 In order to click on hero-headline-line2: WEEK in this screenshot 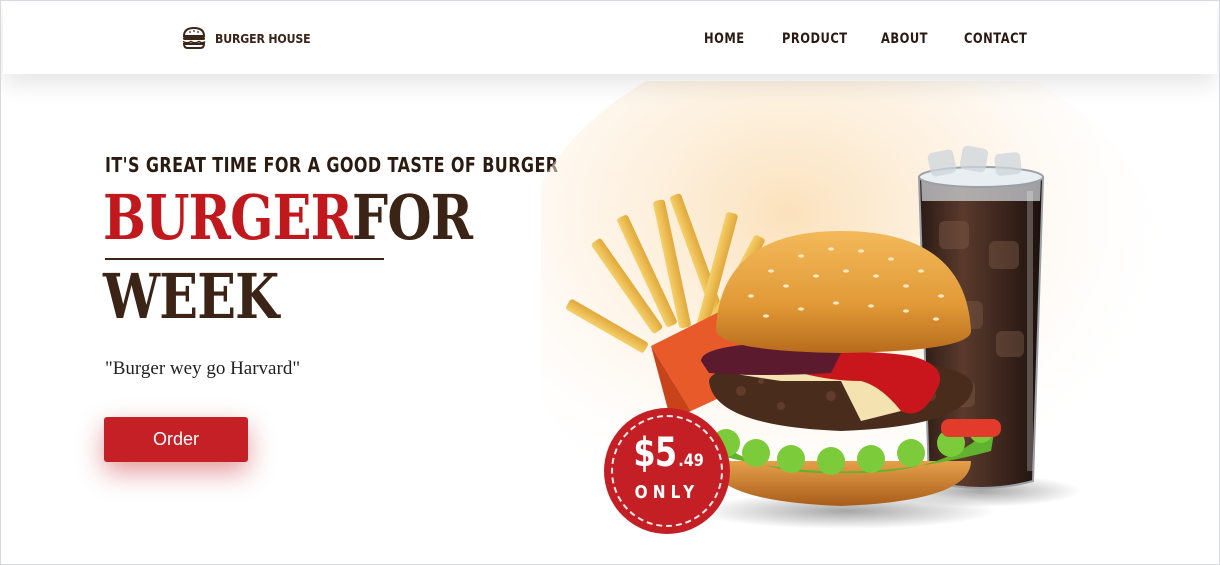, I will do `click(191, 296)`.